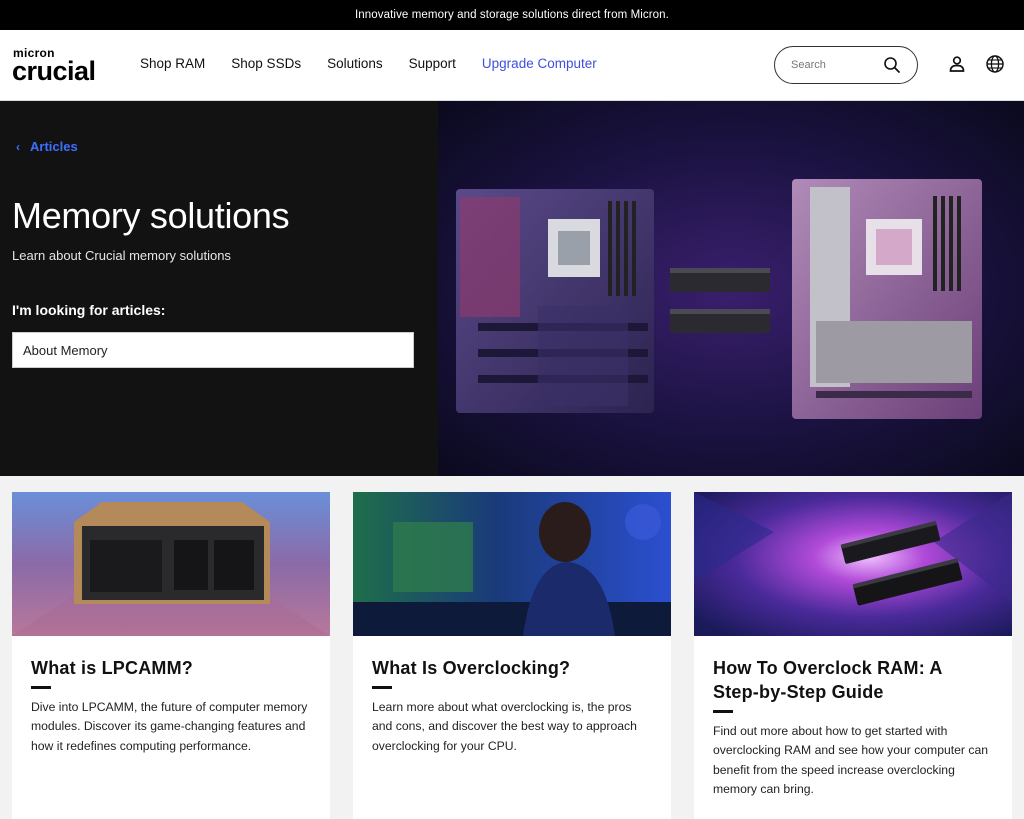 Image resolution: width=1024 pixels, height=819 pixels. I want to click on crucial-logo: micron crucial, so click(62, 66).